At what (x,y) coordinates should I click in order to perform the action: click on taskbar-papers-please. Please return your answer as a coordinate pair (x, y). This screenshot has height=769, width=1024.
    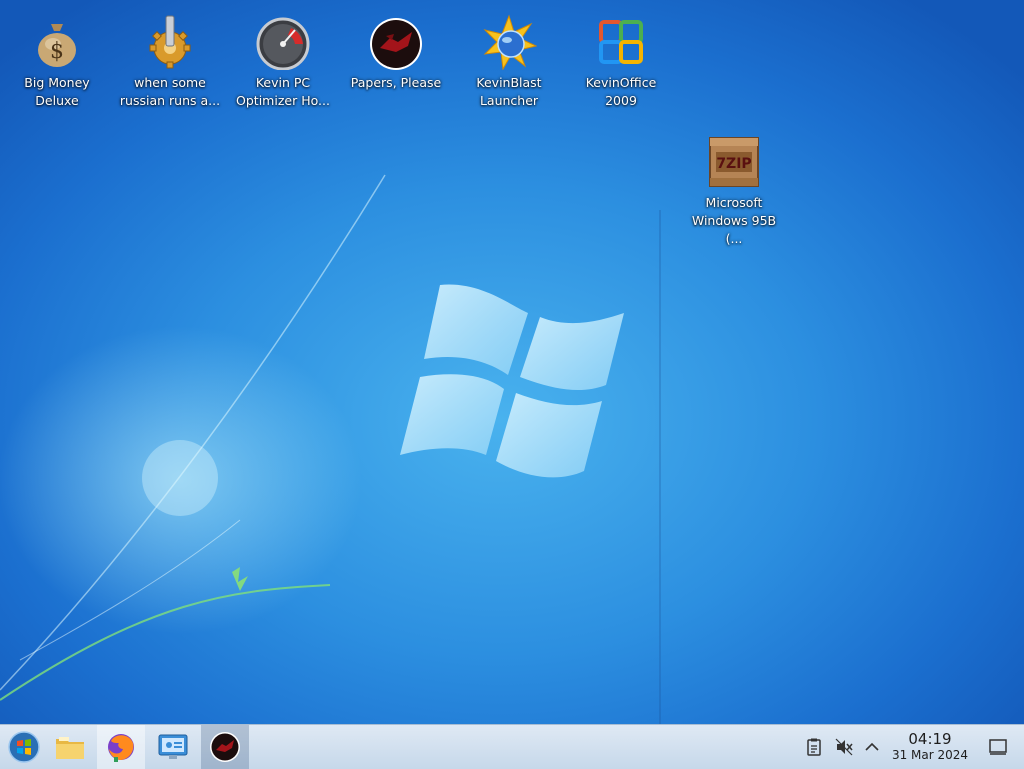
    Looking at the image, I should click on (225, 747).